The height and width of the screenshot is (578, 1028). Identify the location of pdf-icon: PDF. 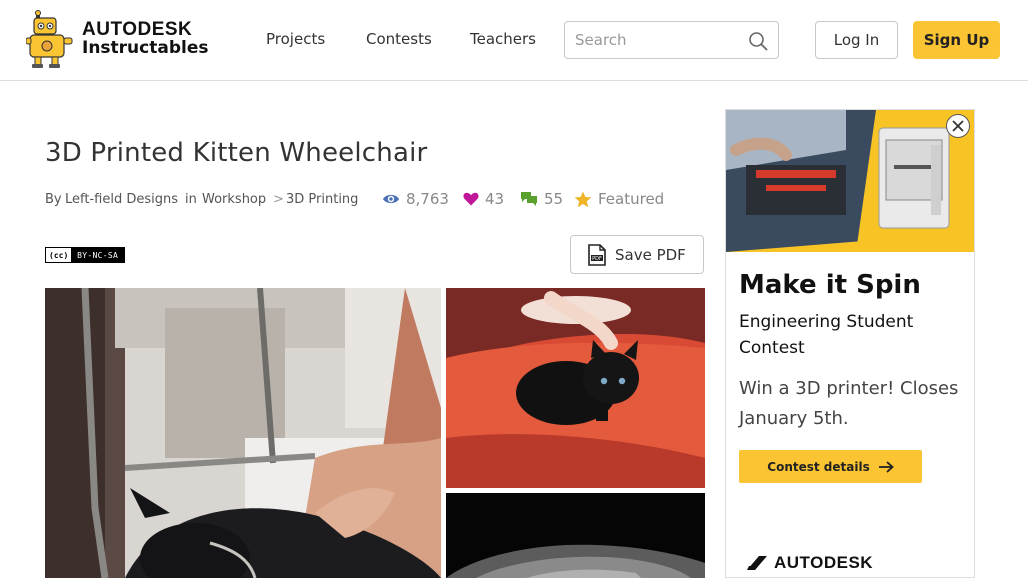
(597, 254).